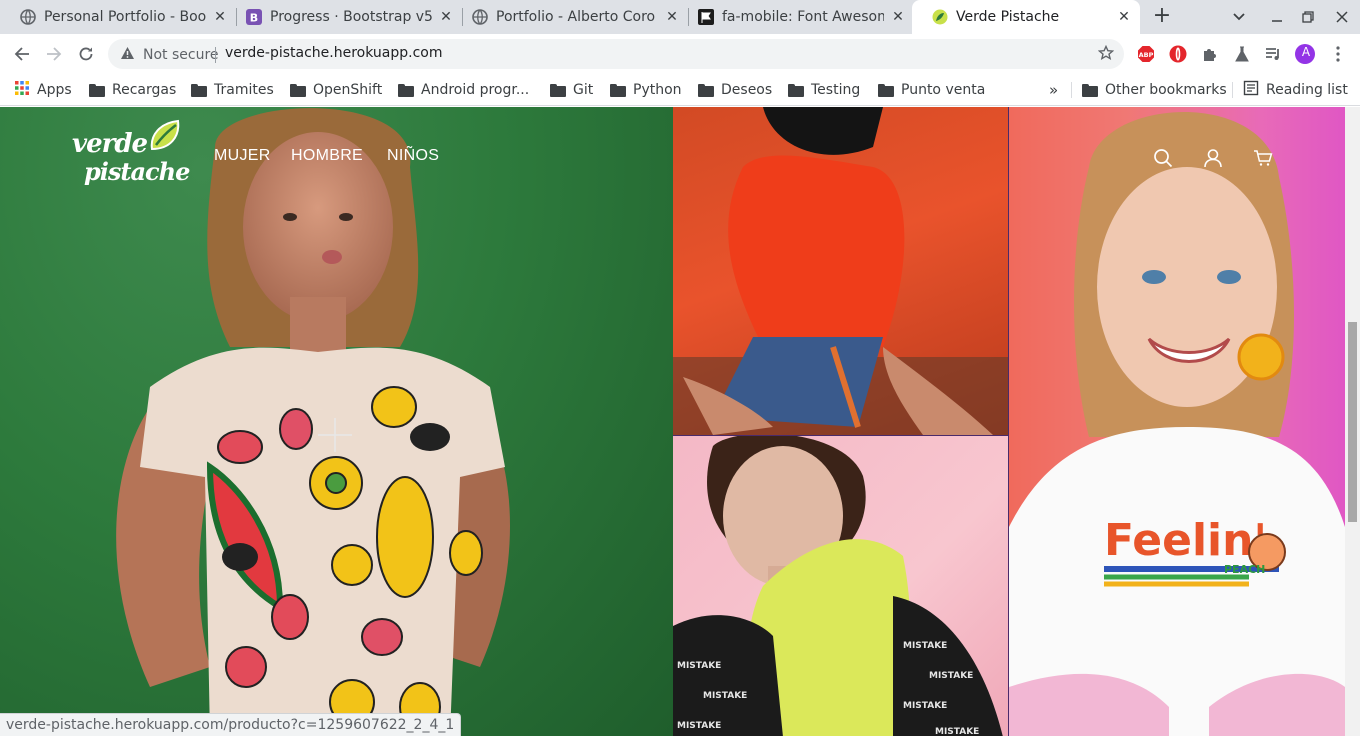 This screenshot has height=736, width=1360. Describe the element at coordinates (803, 17) in the screenshot. I see `tab-title: fa-mobile: Font Awesom` at that location.